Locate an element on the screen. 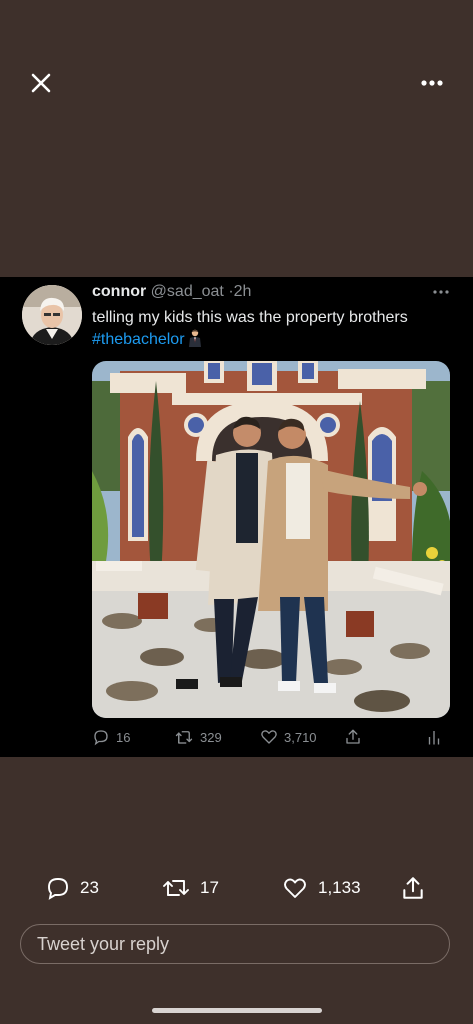 The image size is (473, 1024). tweet-header: connor @sad_oat ·2h is located at coordinates (272, 294).